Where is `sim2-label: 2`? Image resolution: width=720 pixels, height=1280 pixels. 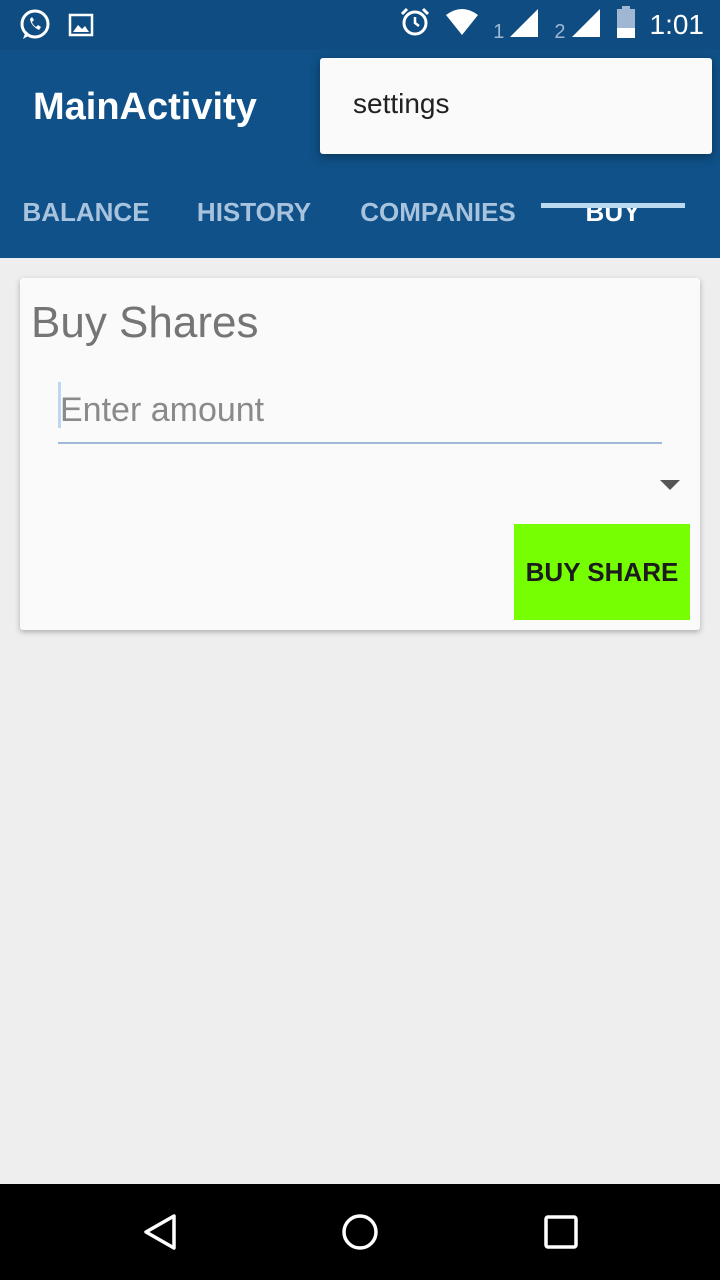 sim2-label: 2 is located at coordinates (560, 32).